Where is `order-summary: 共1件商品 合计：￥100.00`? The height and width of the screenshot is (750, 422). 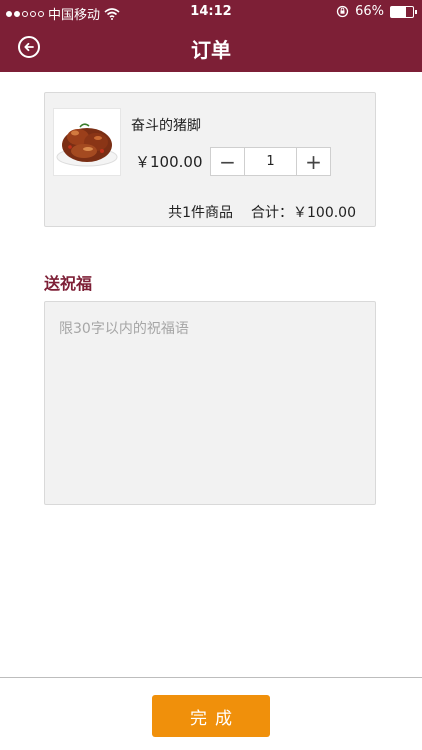 order-summary: 共1件商品 合计：￥100.00 is located at coordinates (262, 212).